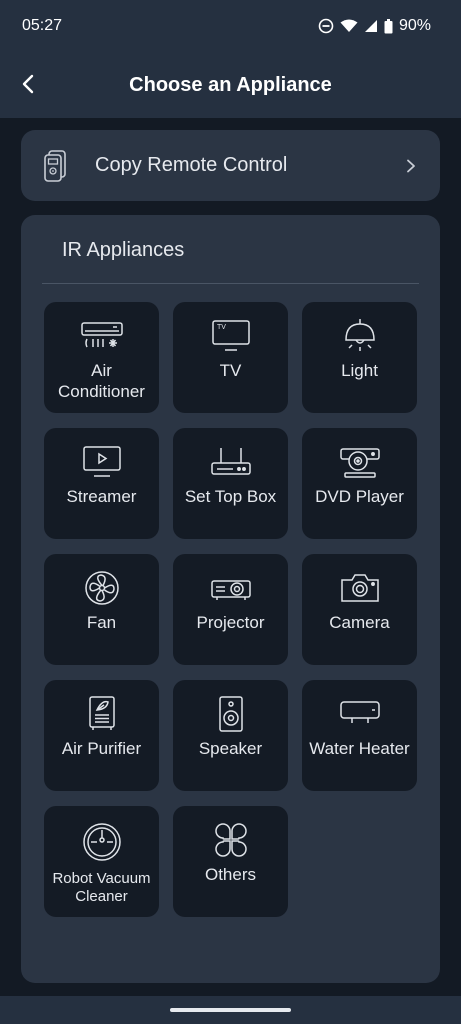 This screenshot has width=461, height=1024. I want to click on appliance-label: Speaker, so click(230, 748).